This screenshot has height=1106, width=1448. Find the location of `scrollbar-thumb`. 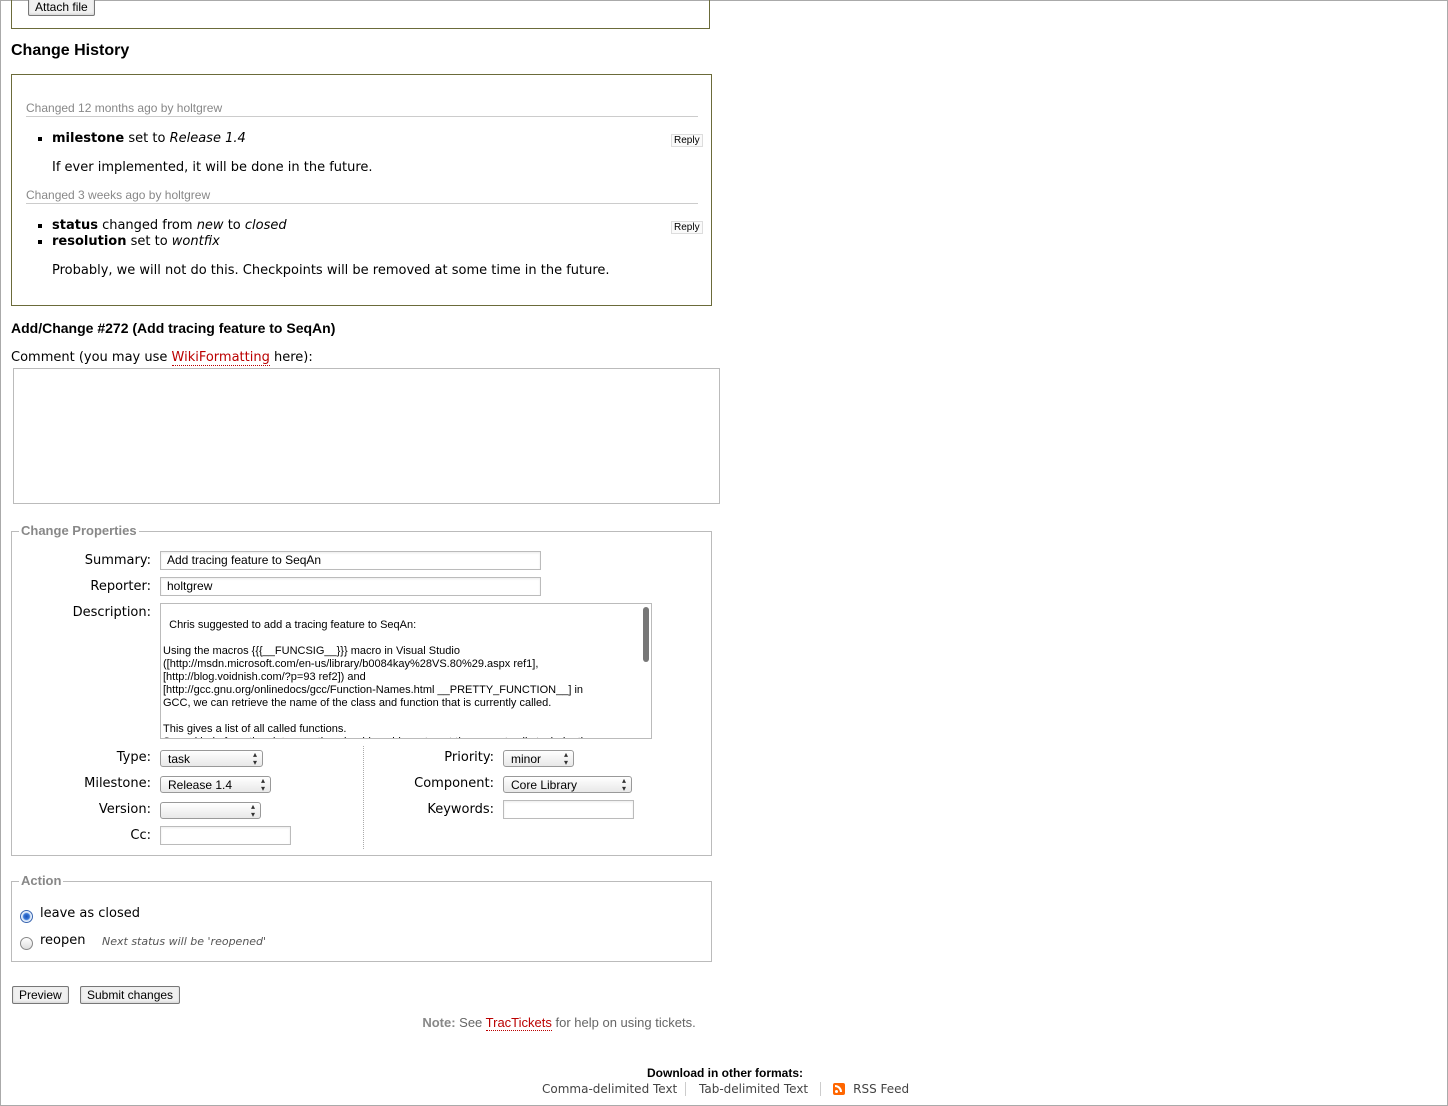

scrollbar-thumb is located at coordinates (646, 634).